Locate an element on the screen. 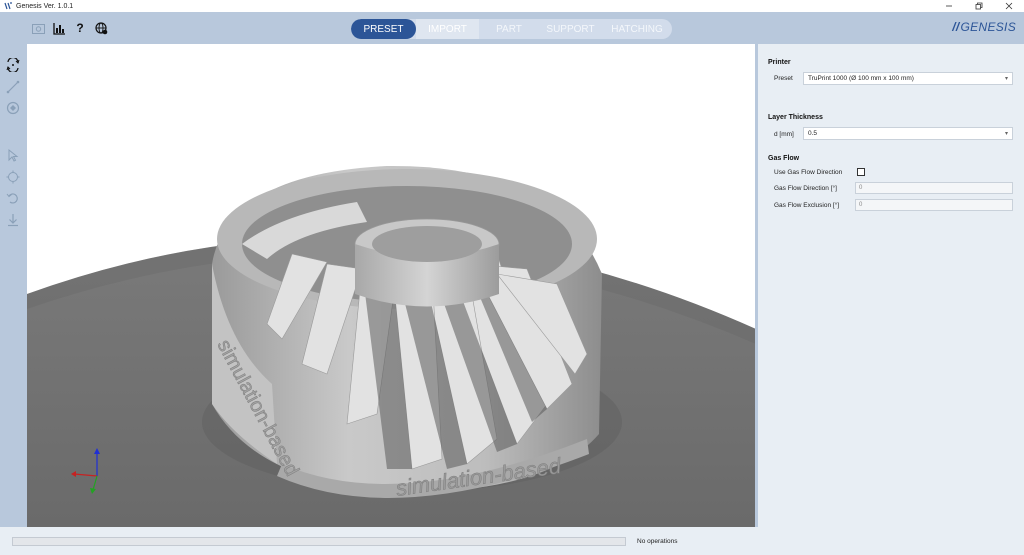 The image size is (1024, 555). help-button: ? is located at coordinates (80, 28).